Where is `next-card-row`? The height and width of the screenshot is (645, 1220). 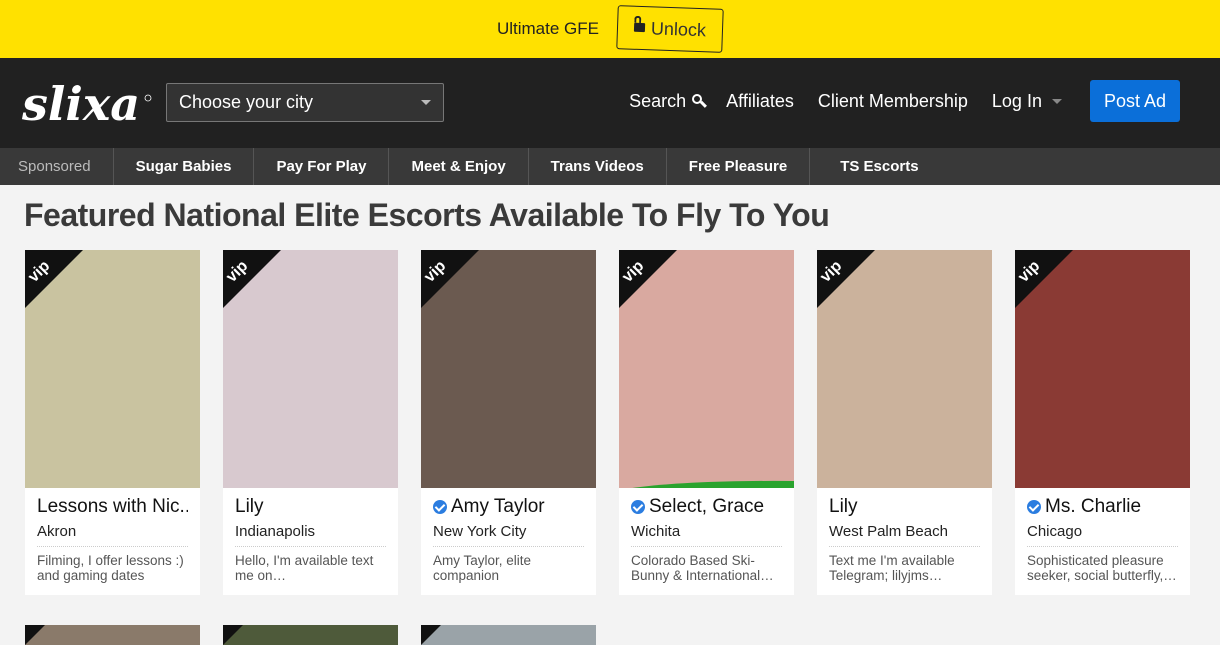 next-card-row is located at coordinates (310, 635).